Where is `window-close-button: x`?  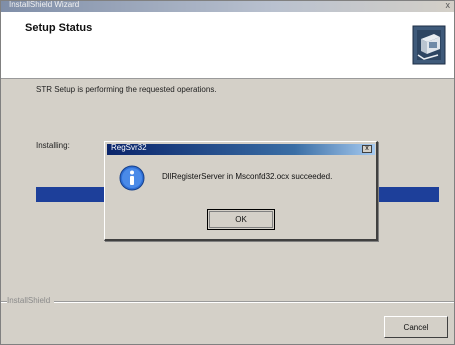
window-close-button: x is located at coordinates (448, 5).